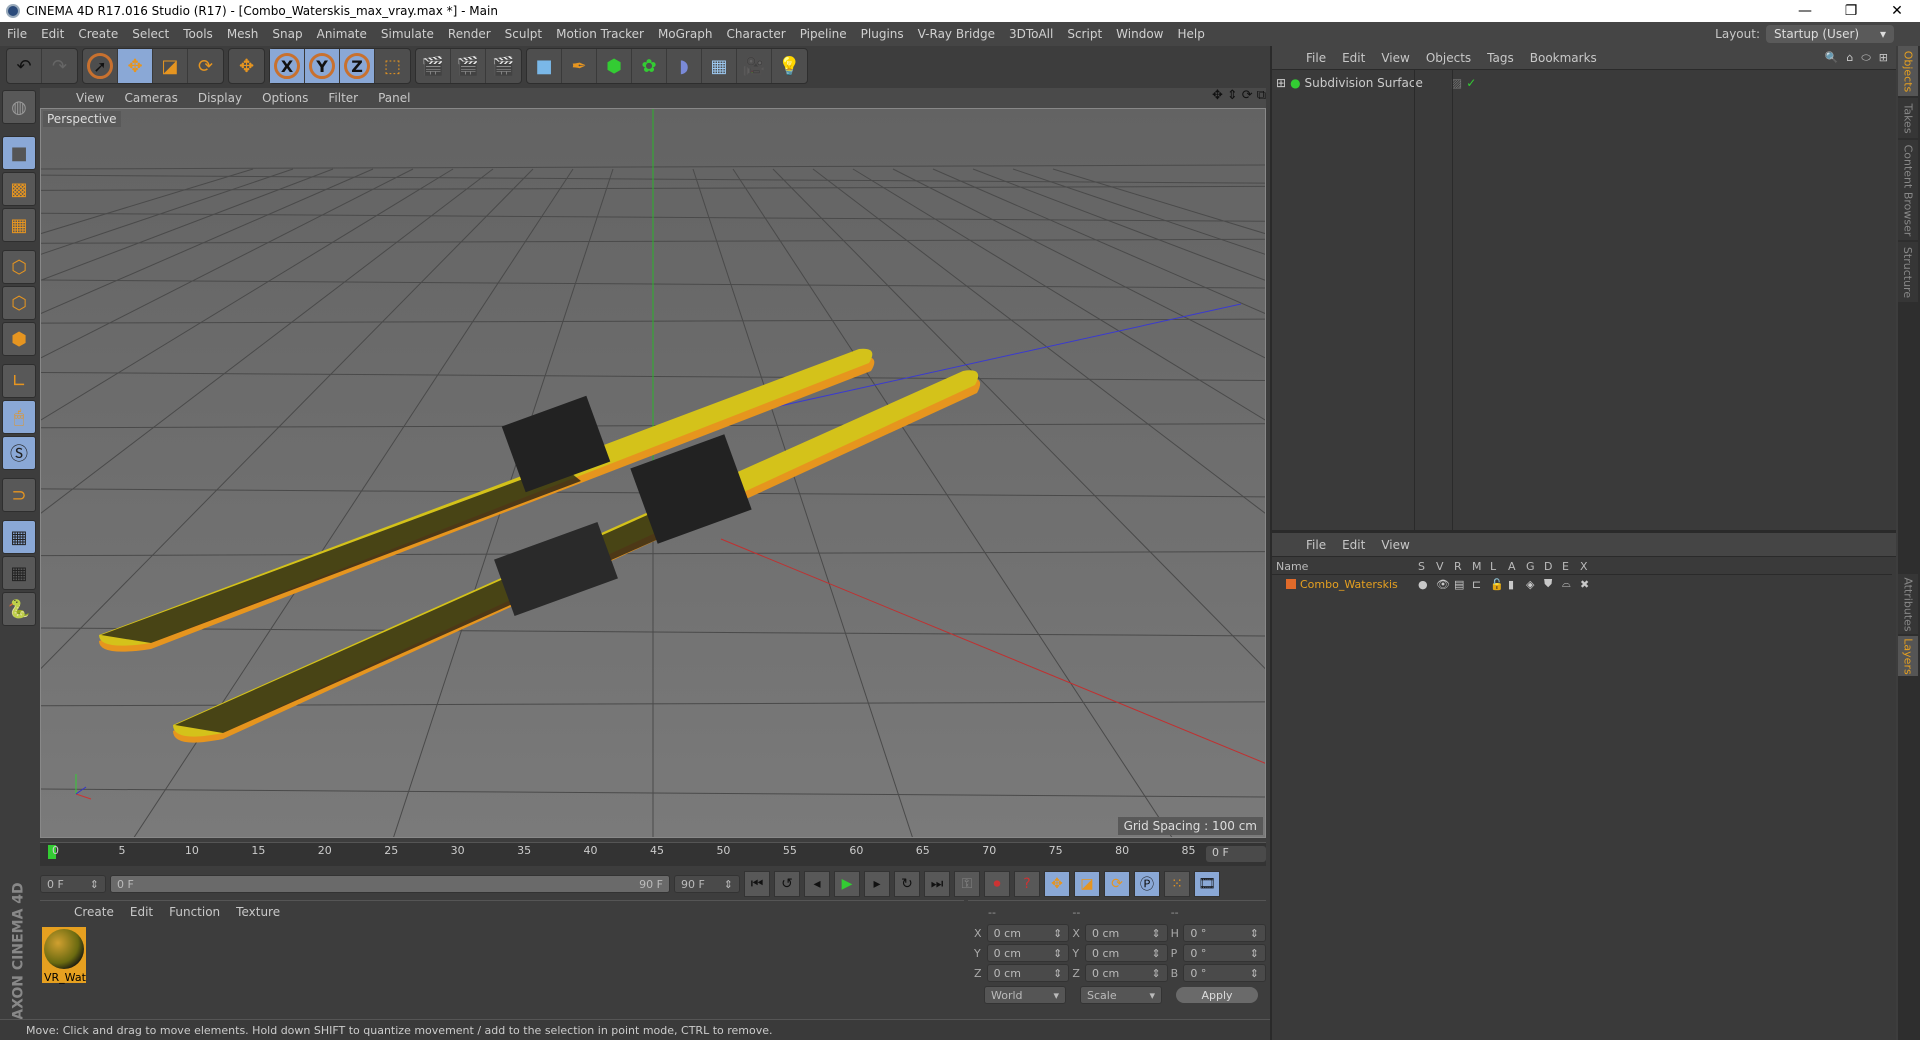  What do you see at coordinates (1851, 11) in the screenshot?
I see `restore-button: ❐` at bounding box center [1851, 11].